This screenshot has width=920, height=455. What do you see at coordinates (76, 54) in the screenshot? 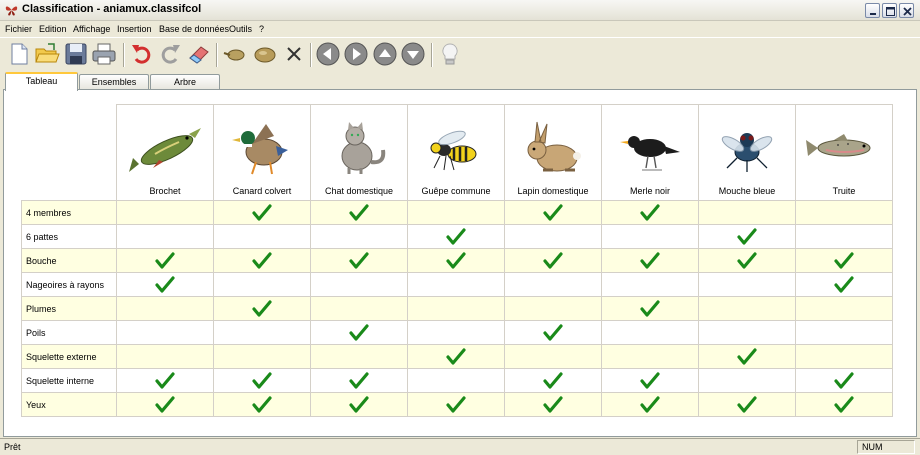
I see `save-icon` at bounding box center [76, 54].